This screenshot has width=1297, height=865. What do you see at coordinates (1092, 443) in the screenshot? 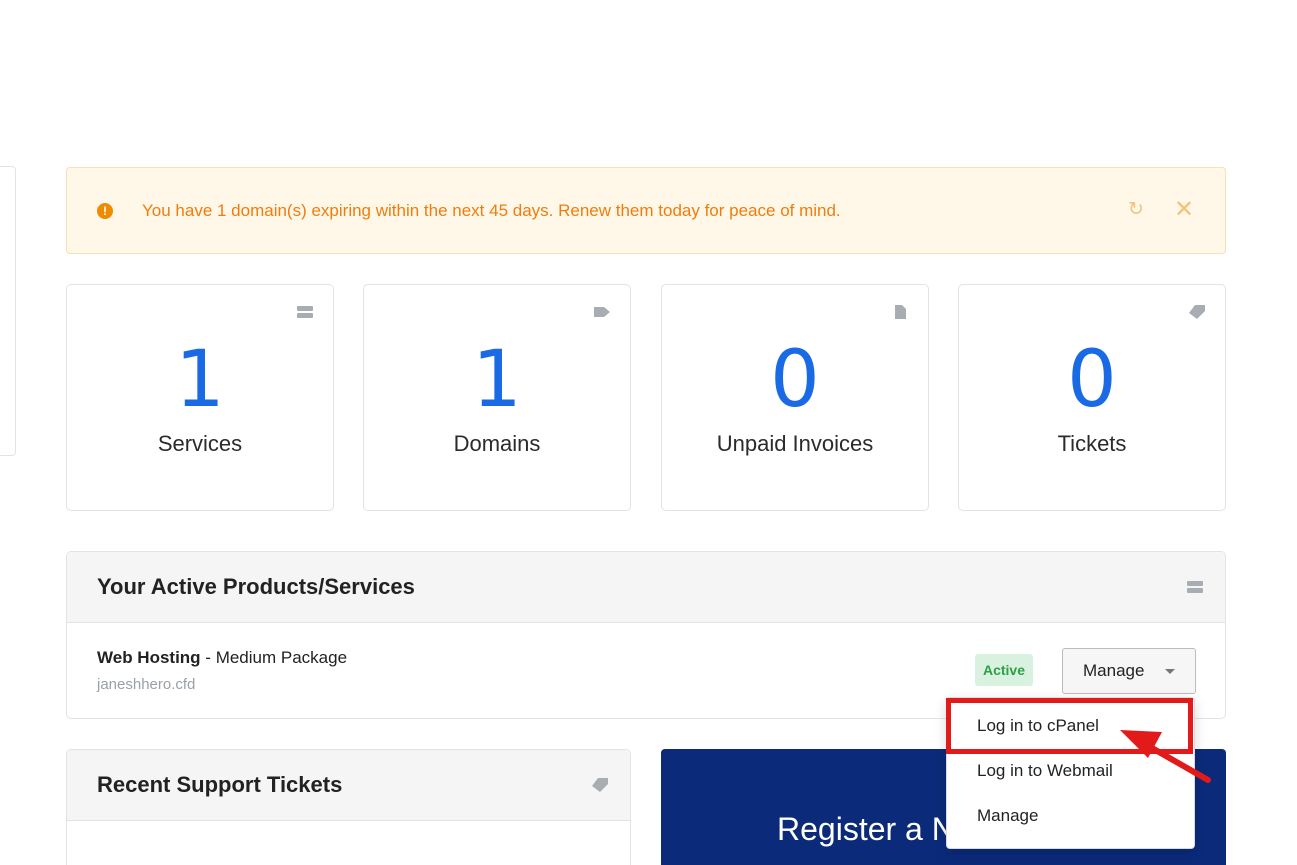
I see `stat-label: Tickets` at bounding box center [1092, 443].